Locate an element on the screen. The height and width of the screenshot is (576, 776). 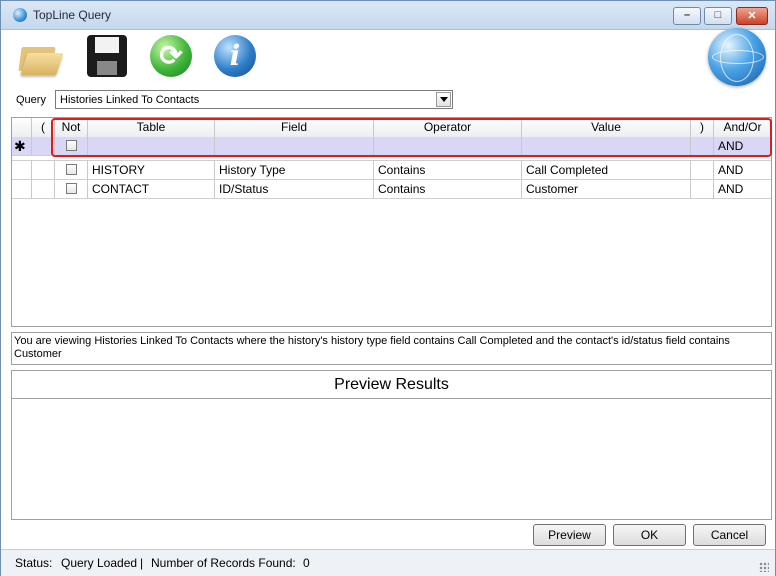
close-button: ✕ is located at coordinates (752, 16).